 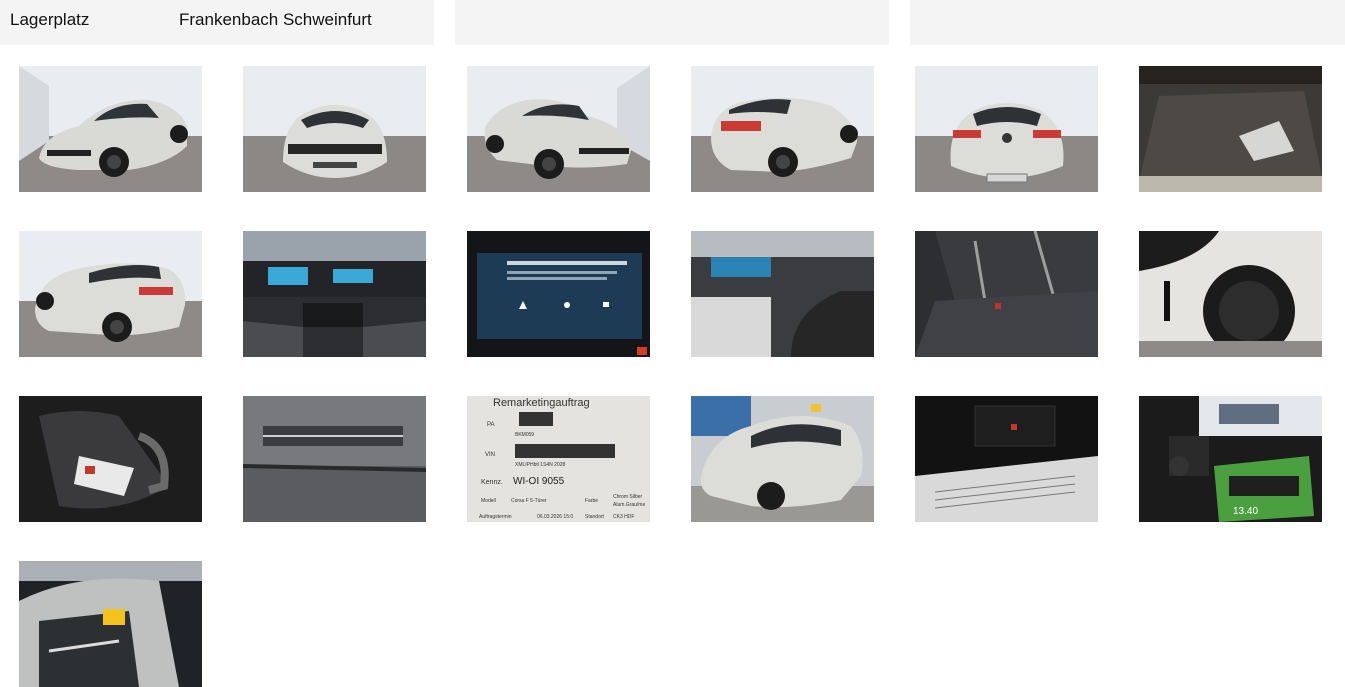 I want to click on doc-auftrag-label: Auftragstermin, so click(x=495, y=517).